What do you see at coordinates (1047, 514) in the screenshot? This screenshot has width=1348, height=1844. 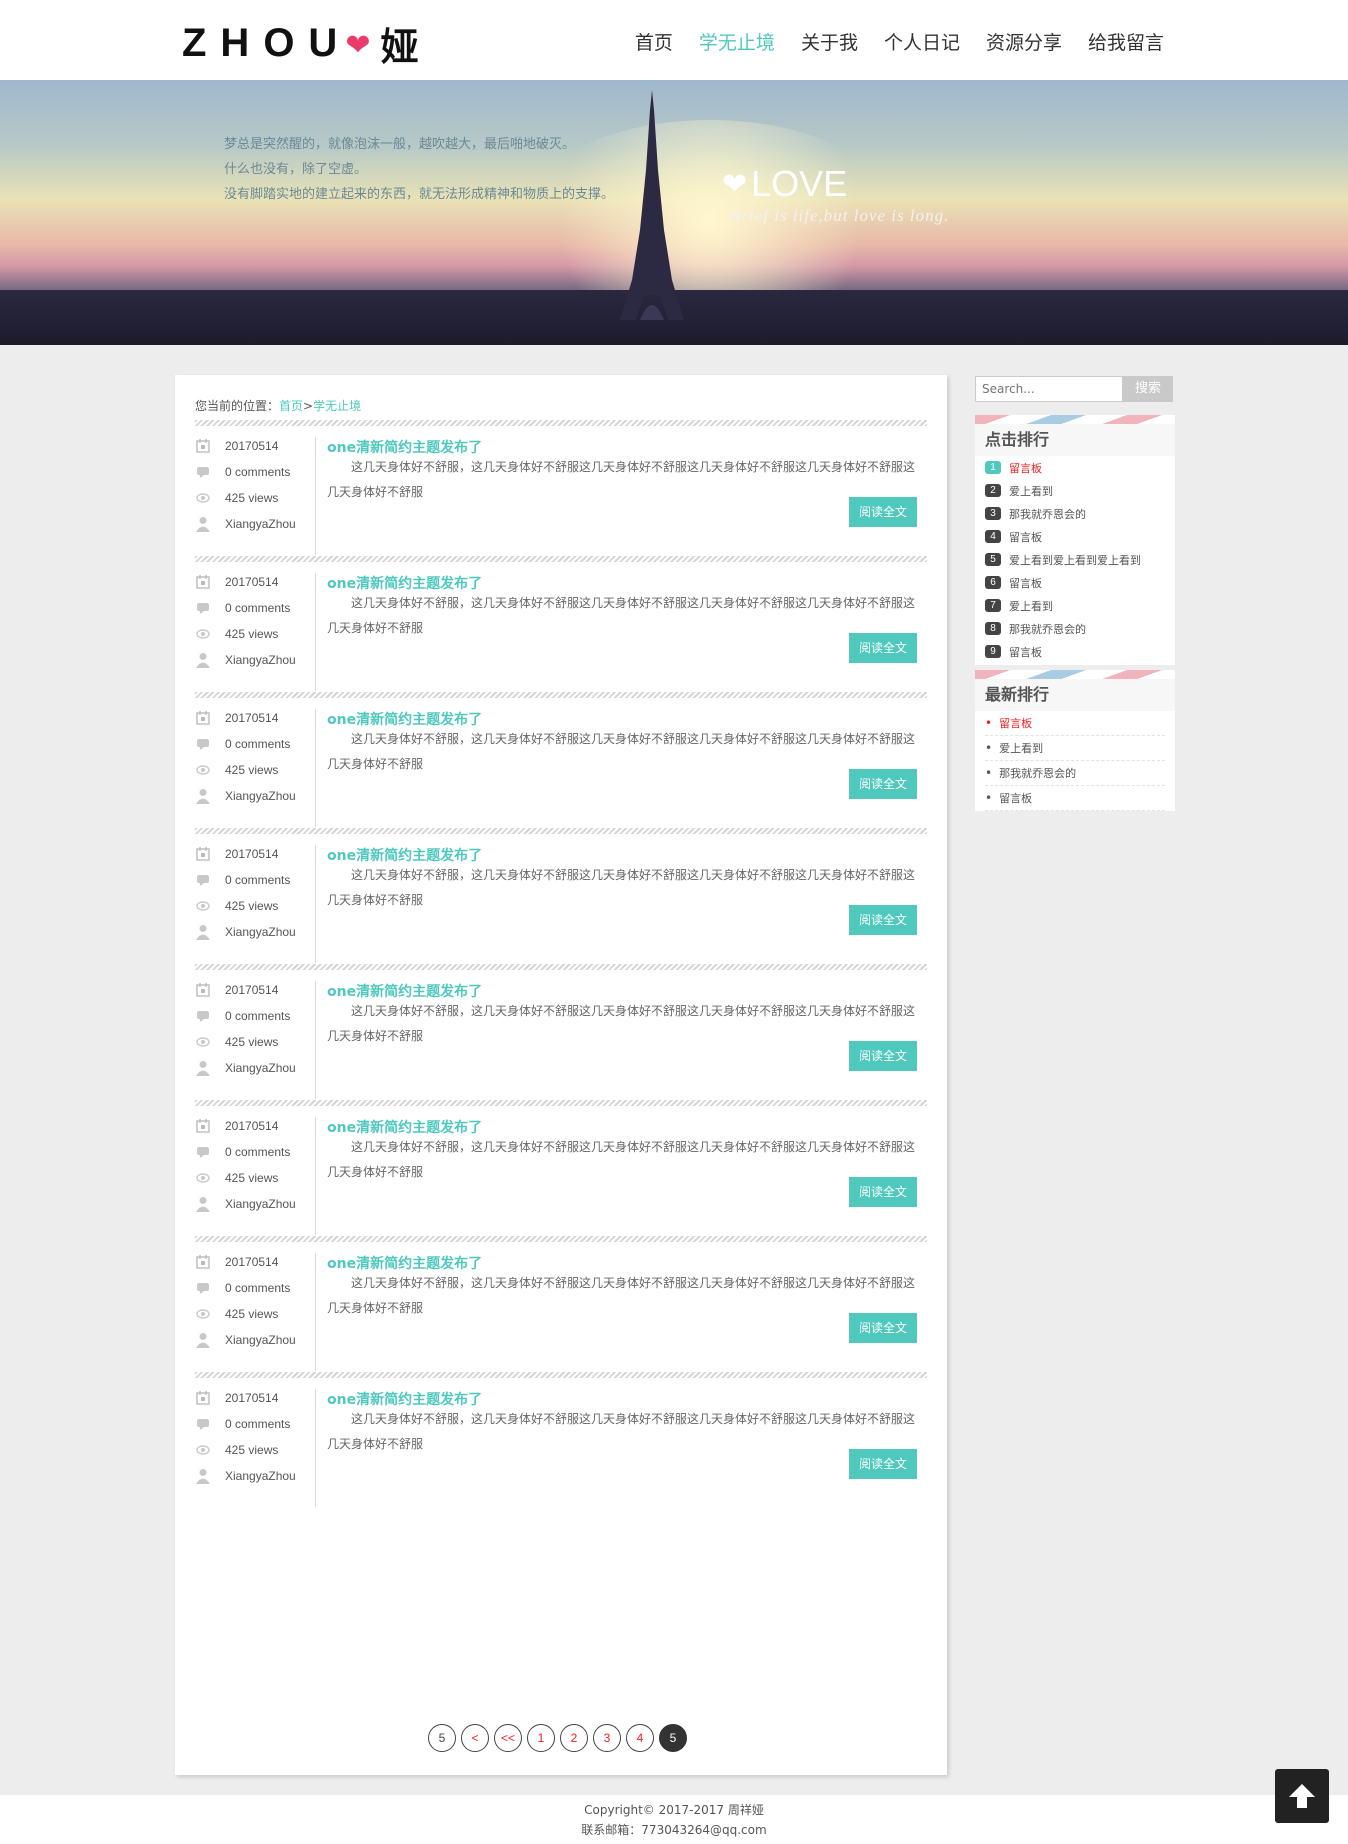 I see `rank-label: 那我就乔恩会的` at bounding box center [1047, 514].